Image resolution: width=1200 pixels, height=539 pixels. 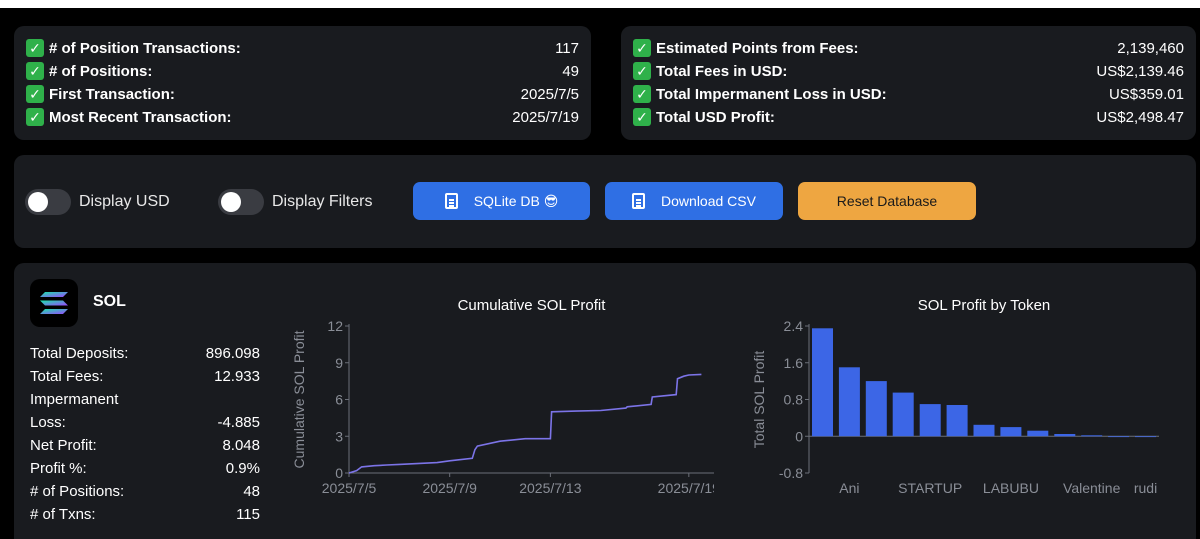 What do you see at coordinates (145, 446) in the screenshot?
I see `metric-row: Net Profit: 8.048` at bounding box center [145, 446].